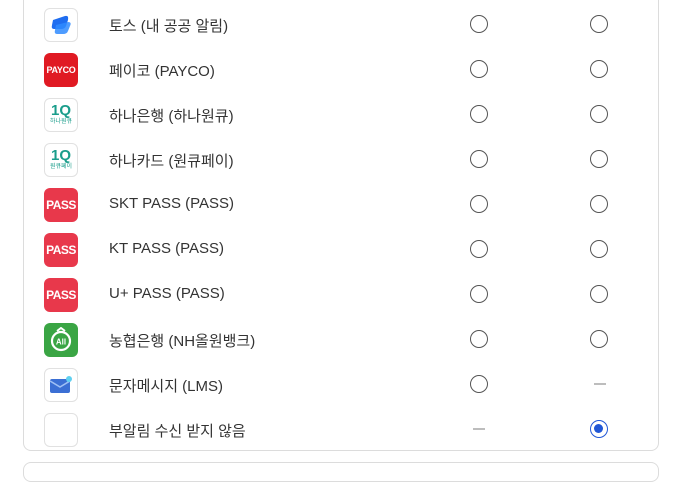  I want to click on toss-icon, so click(61, 25).